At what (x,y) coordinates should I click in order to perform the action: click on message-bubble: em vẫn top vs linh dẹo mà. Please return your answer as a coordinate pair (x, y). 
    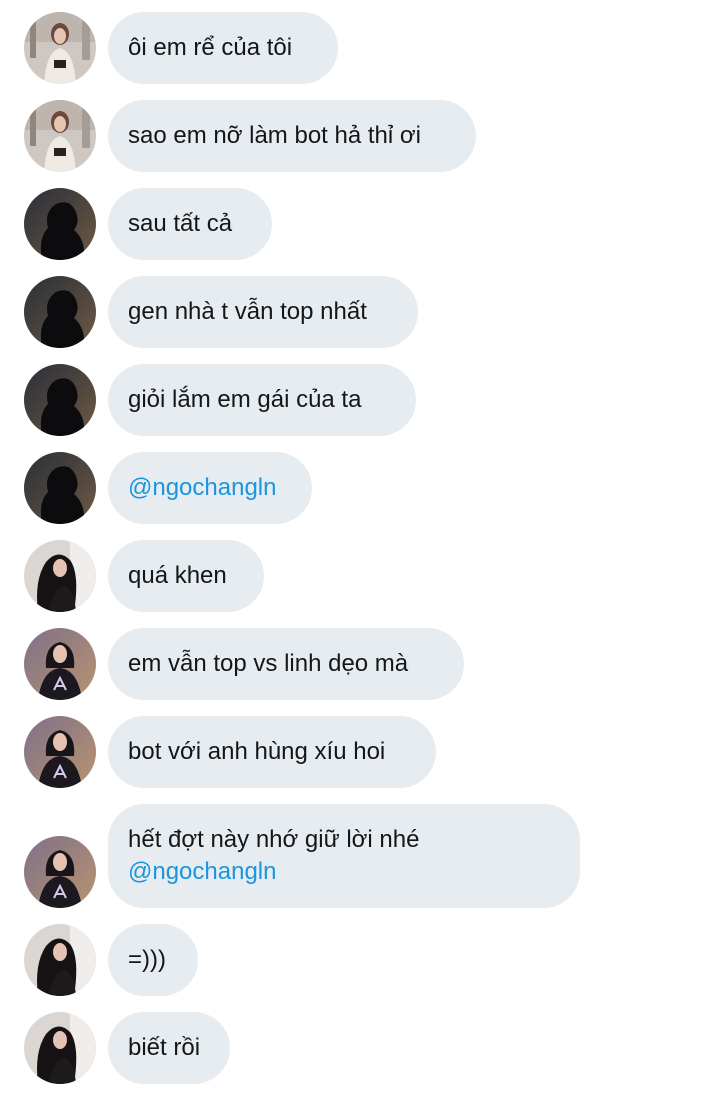
    Looking at the image, I should click on (286, 664).